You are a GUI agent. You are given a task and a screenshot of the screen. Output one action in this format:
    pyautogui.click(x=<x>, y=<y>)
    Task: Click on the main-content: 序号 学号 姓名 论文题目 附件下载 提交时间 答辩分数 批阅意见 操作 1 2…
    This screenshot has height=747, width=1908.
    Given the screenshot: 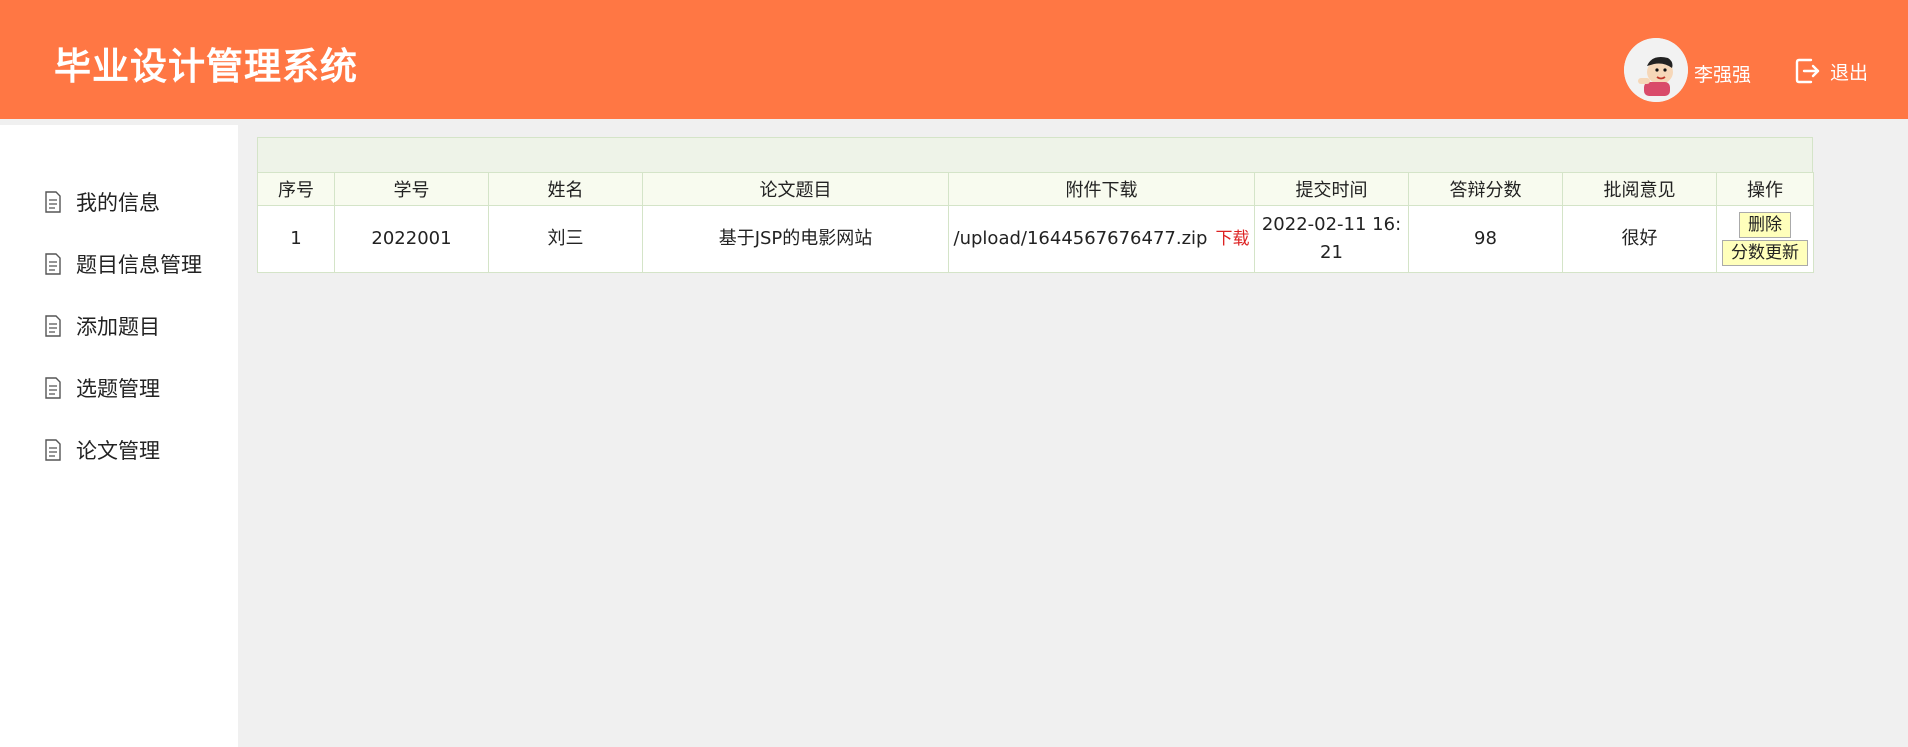 What is the action you would take?
    pyautogui.click(x=1035, y=205)
    